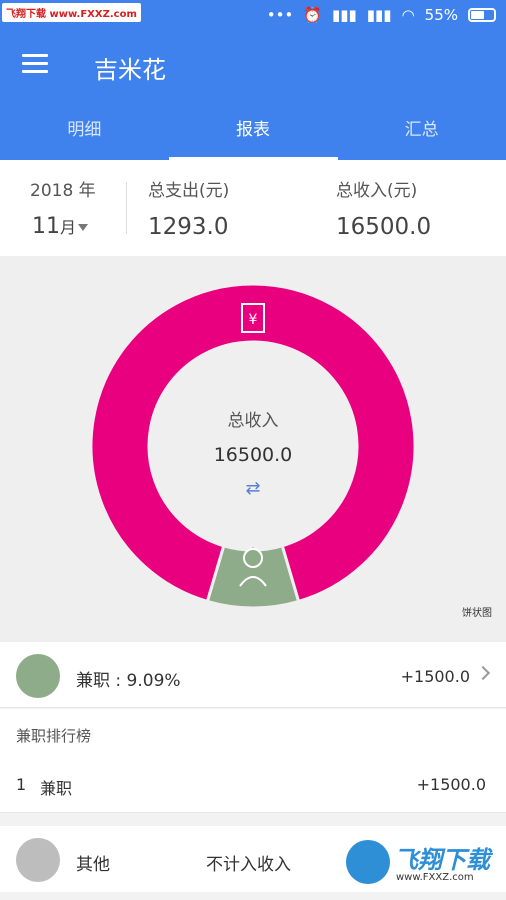 This screenshot has width=506, height=900. I want to click on watermark-logo-icon, so click(368, 862).